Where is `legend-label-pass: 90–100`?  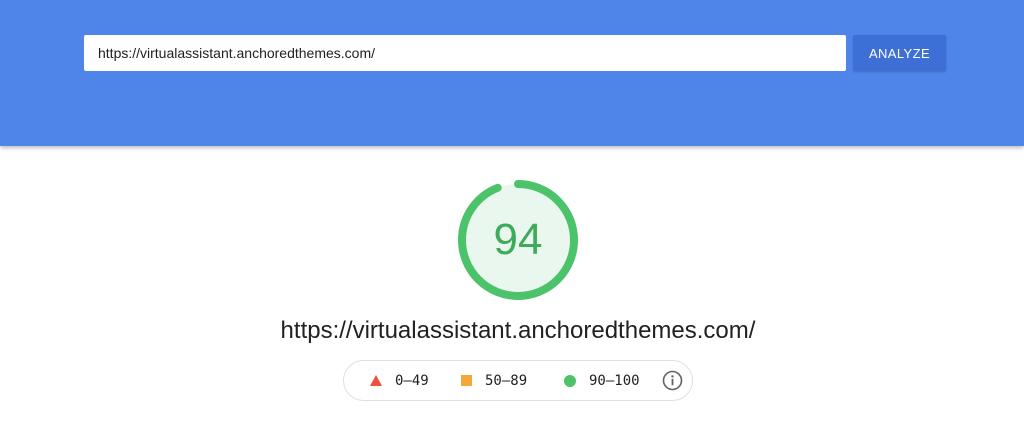
legend-label-pass: 90–100 is located at coordinates (614, 380).